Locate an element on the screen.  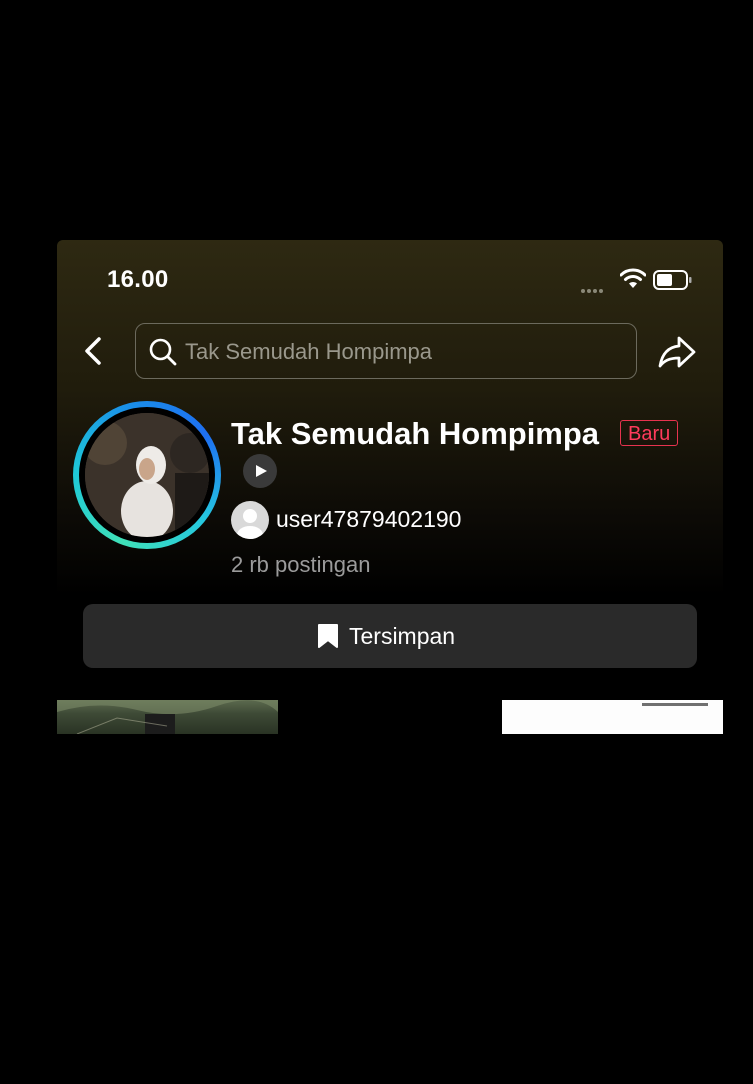
signal-icon is located at coordinates (596, 286).